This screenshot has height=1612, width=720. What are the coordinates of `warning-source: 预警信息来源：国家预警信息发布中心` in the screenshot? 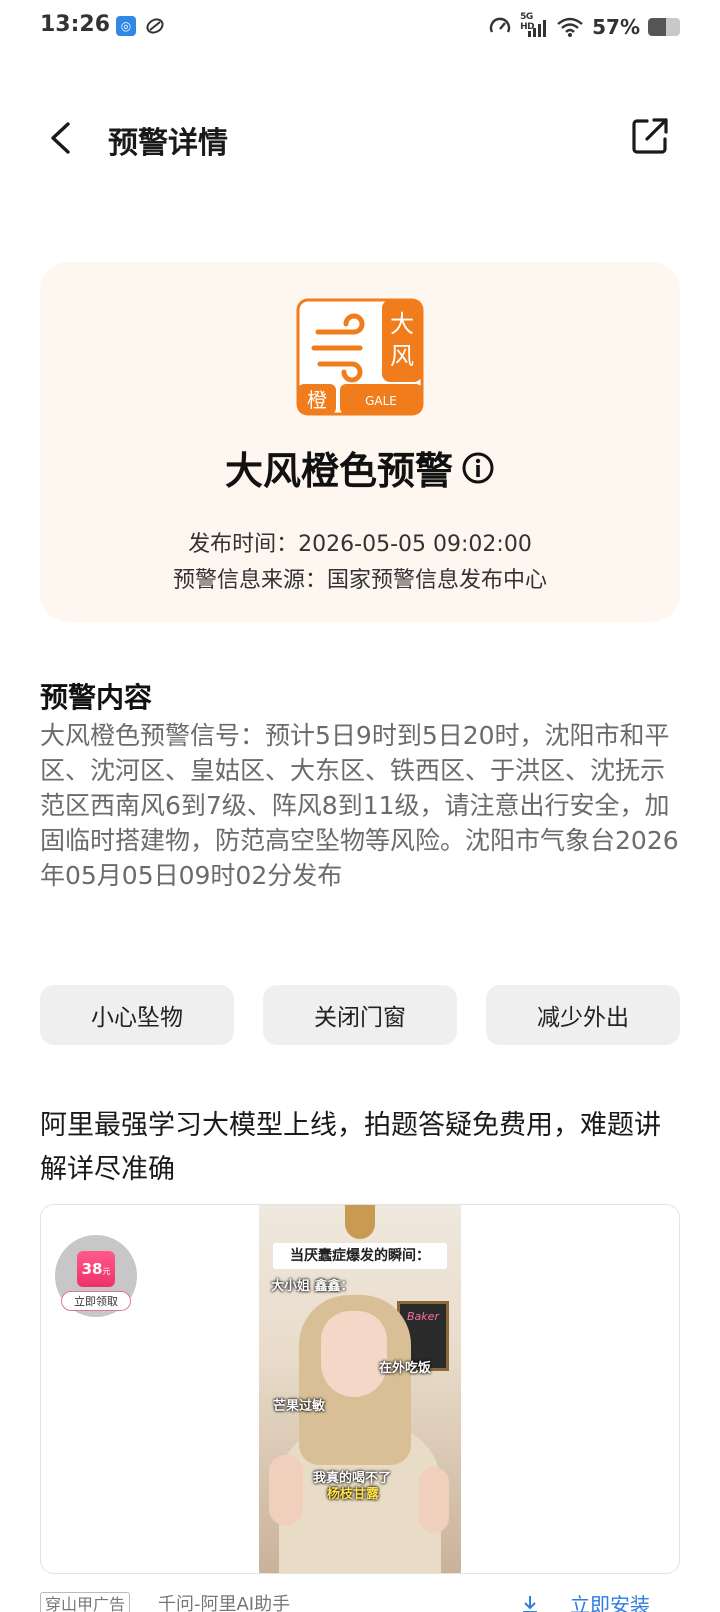 It's located at (359, 580).